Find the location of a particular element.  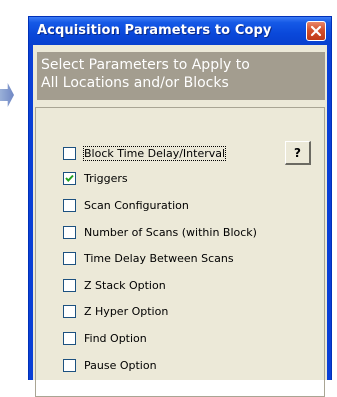

option-time-delay-between-scans: Time Delay Between Scans is located at coordinates (148, 258).